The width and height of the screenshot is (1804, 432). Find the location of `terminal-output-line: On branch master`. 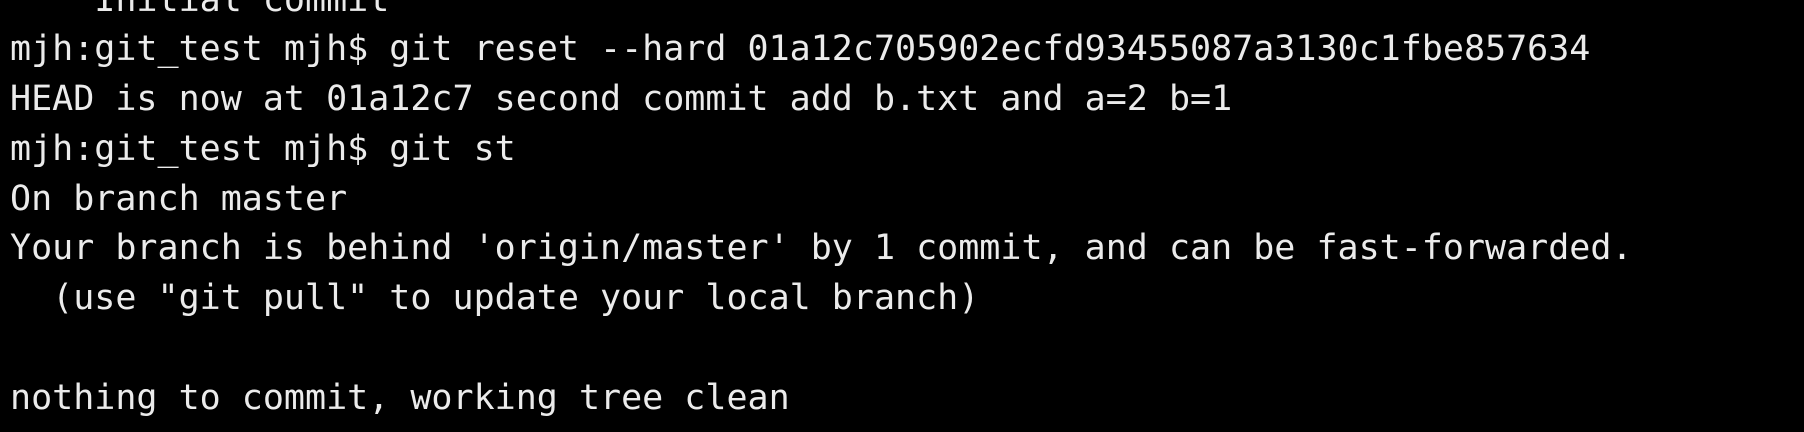

terminal-output-line: On branch master is located at coordinates (179, 199).